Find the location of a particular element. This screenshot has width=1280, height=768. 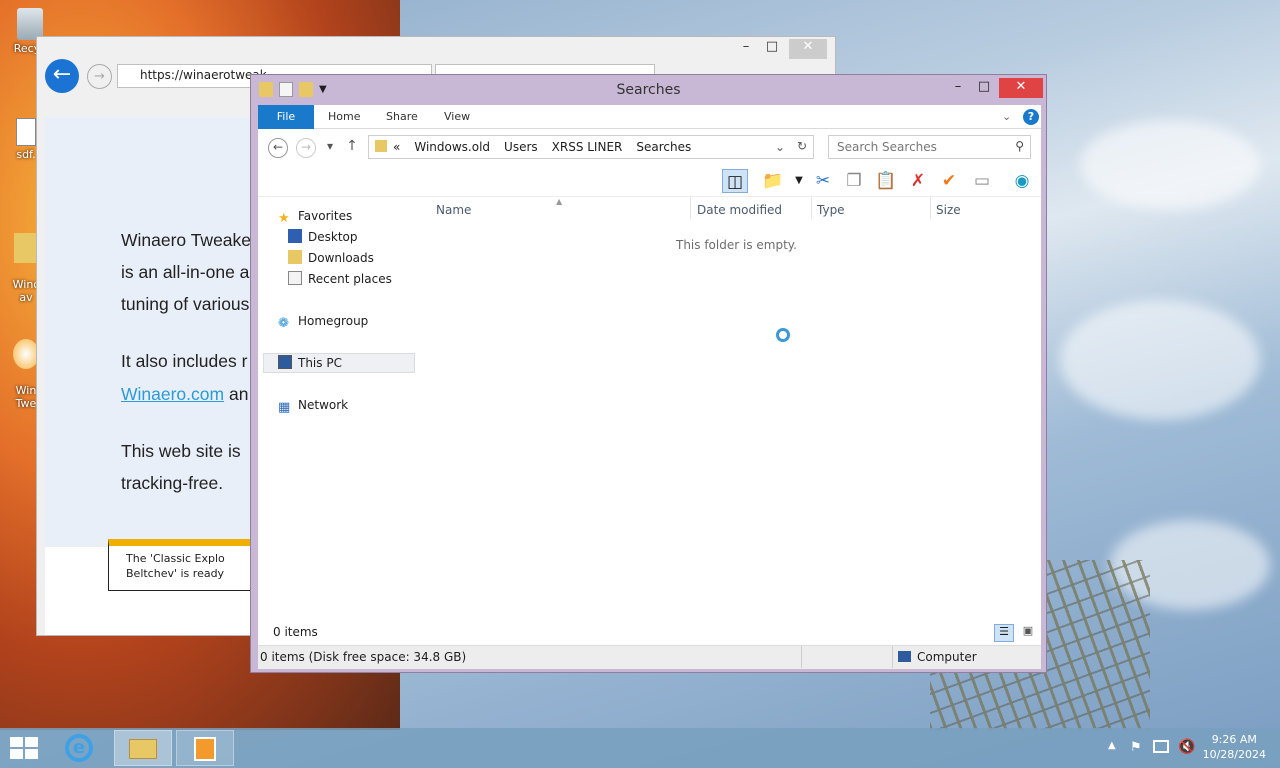

column-size: Size is located at coordinates (948, 211).